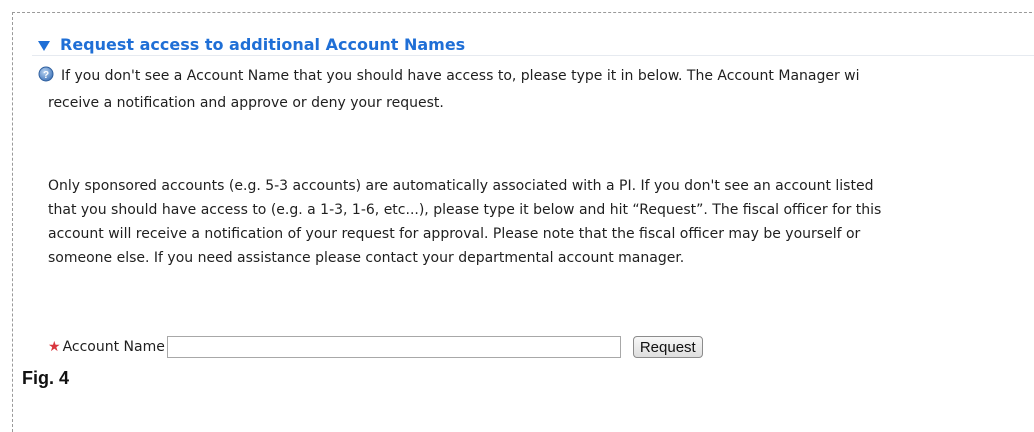 The height and width of the screenshot is (432, 1034). Describe the element at coordinates (54, 347) in the screenshot. I see `required-star-icon: ★` at that location.